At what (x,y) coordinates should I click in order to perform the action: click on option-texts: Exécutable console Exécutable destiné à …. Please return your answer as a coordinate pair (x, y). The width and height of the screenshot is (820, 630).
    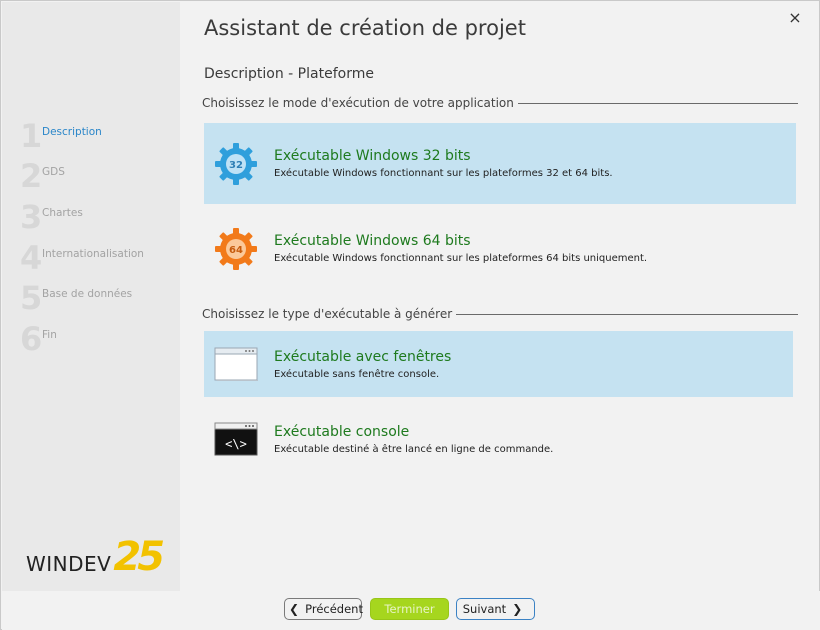
    Looking at the image, I should click on (413, 439).